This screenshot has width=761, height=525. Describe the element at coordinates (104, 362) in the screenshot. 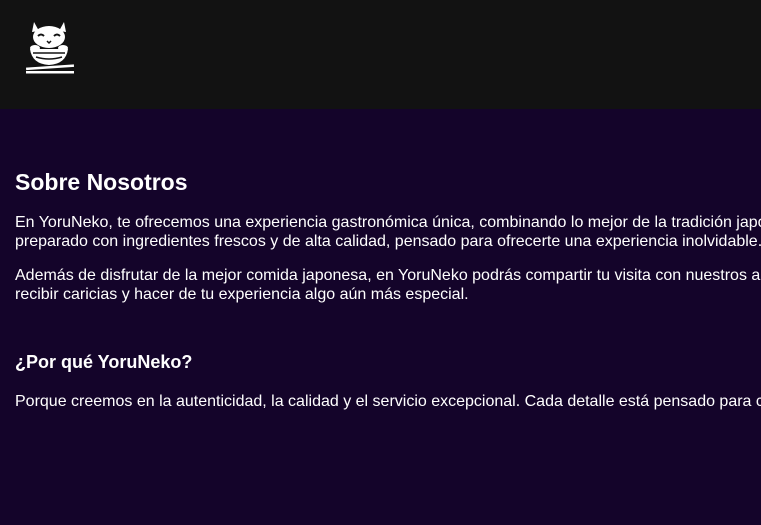

I see `why-title: ¿Por qué YoruNeko?` at that location.